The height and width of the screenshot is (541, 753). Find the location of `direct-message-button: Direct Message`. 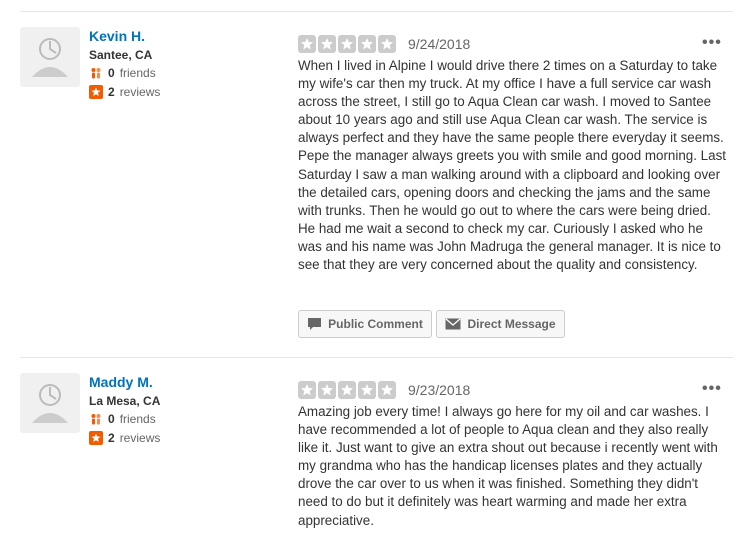

direct-message-button: Direct Message is located at coordinates (500, 324).